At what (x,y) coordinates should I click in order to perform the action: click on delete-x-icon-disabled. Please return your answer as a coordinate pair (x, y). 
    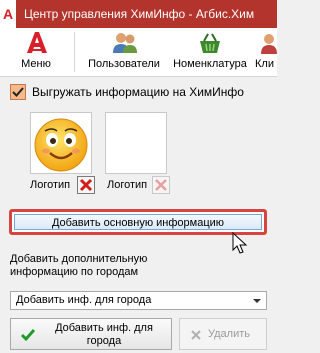
    Looking at the image, I should click on (161, 185).